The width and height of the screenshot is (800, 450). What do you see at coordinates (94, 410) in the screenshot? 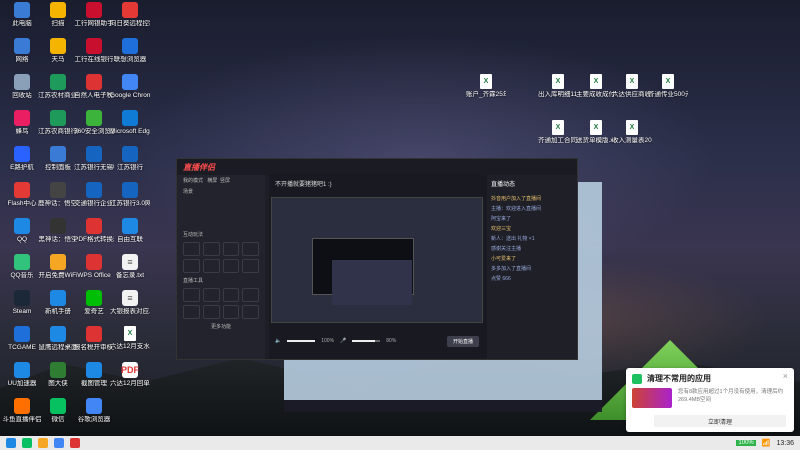
I see `desktop-icon: 谷歌浏览器` at bounding box center [94, 410].